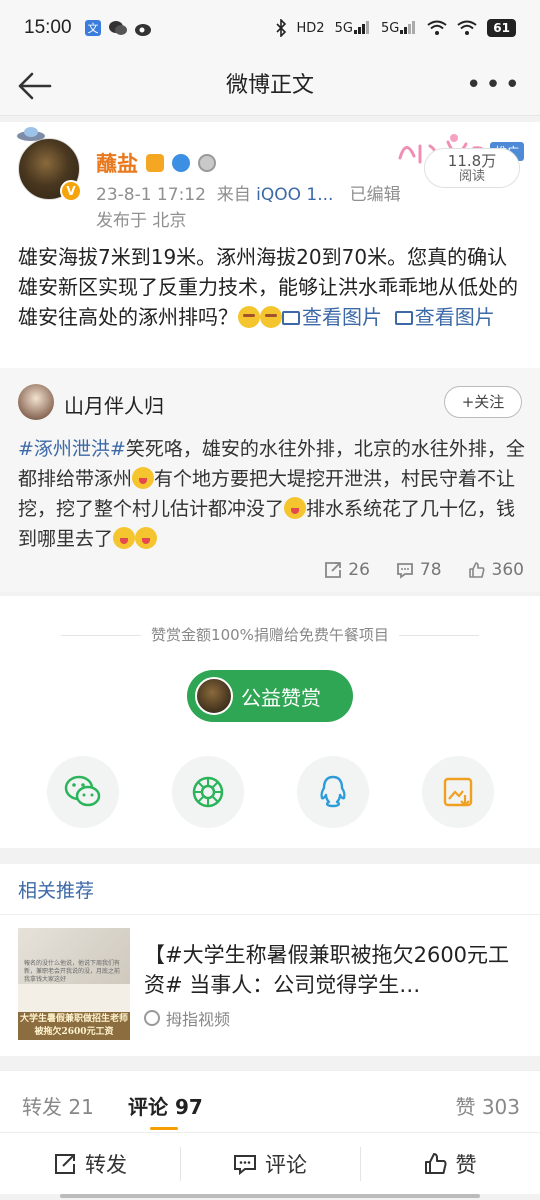 The height and width of the screenshot is (1200, 540). I want to click on read-label: 阅读, so click(471, 176).